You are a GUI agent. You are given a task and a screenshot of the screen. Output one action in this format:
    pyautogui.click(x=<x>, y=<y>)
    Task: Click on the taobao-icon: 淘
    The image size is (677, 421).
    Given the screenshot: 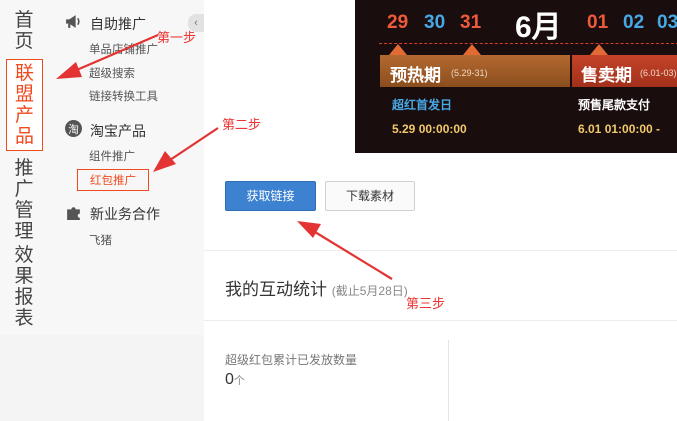 What is the action you would take?
    pyautogui.click(x=73, y=128)
    